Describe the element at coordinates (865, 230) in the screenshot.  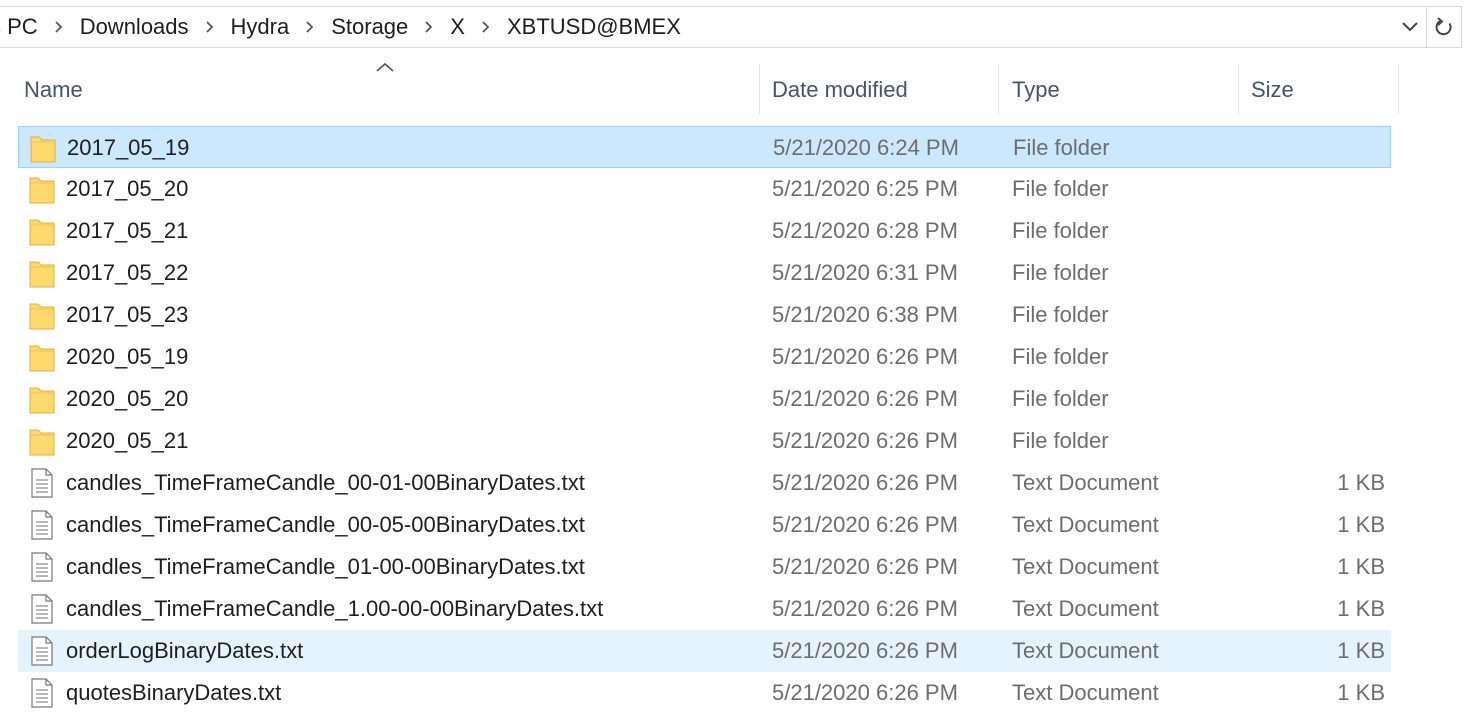
I see `file-date-modified: 5/21/2020 6:28 PM` at that location.